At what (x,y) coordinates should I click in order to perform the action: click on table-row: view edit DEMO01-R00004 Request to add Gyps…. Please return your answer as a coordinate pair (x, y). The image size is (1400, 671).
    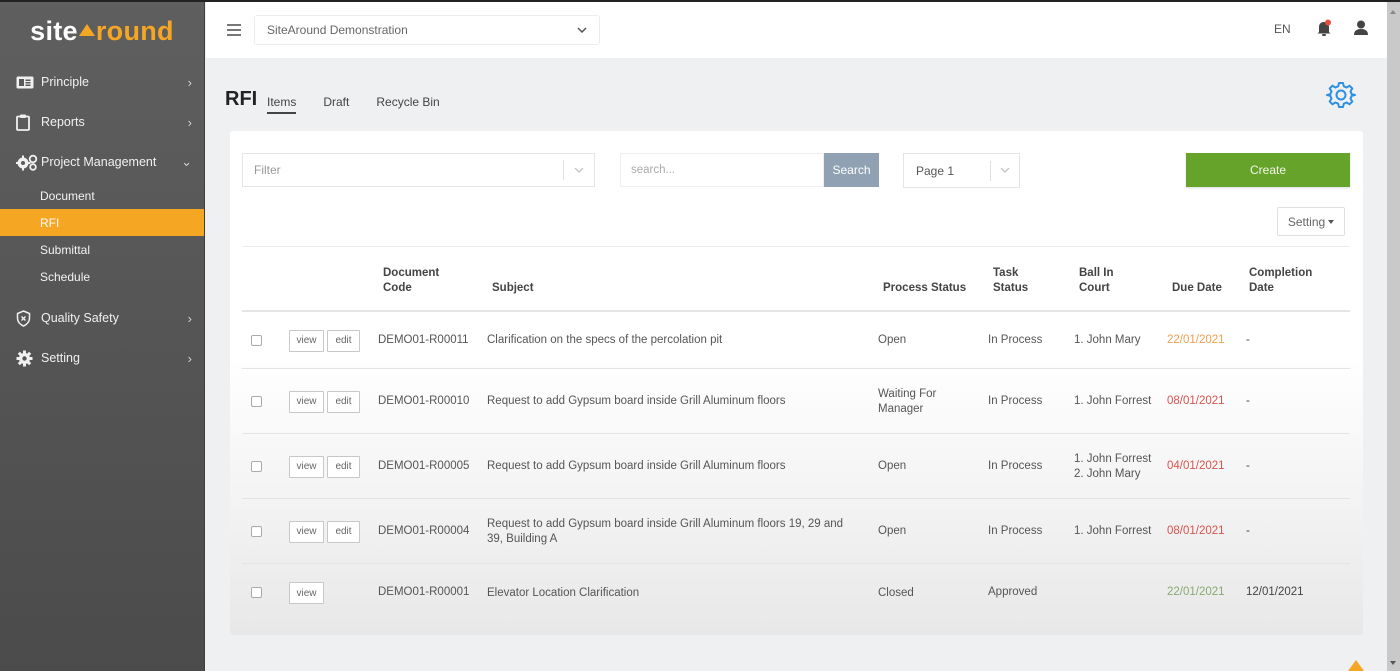
    Looking at the image, I should click on (796, 531).